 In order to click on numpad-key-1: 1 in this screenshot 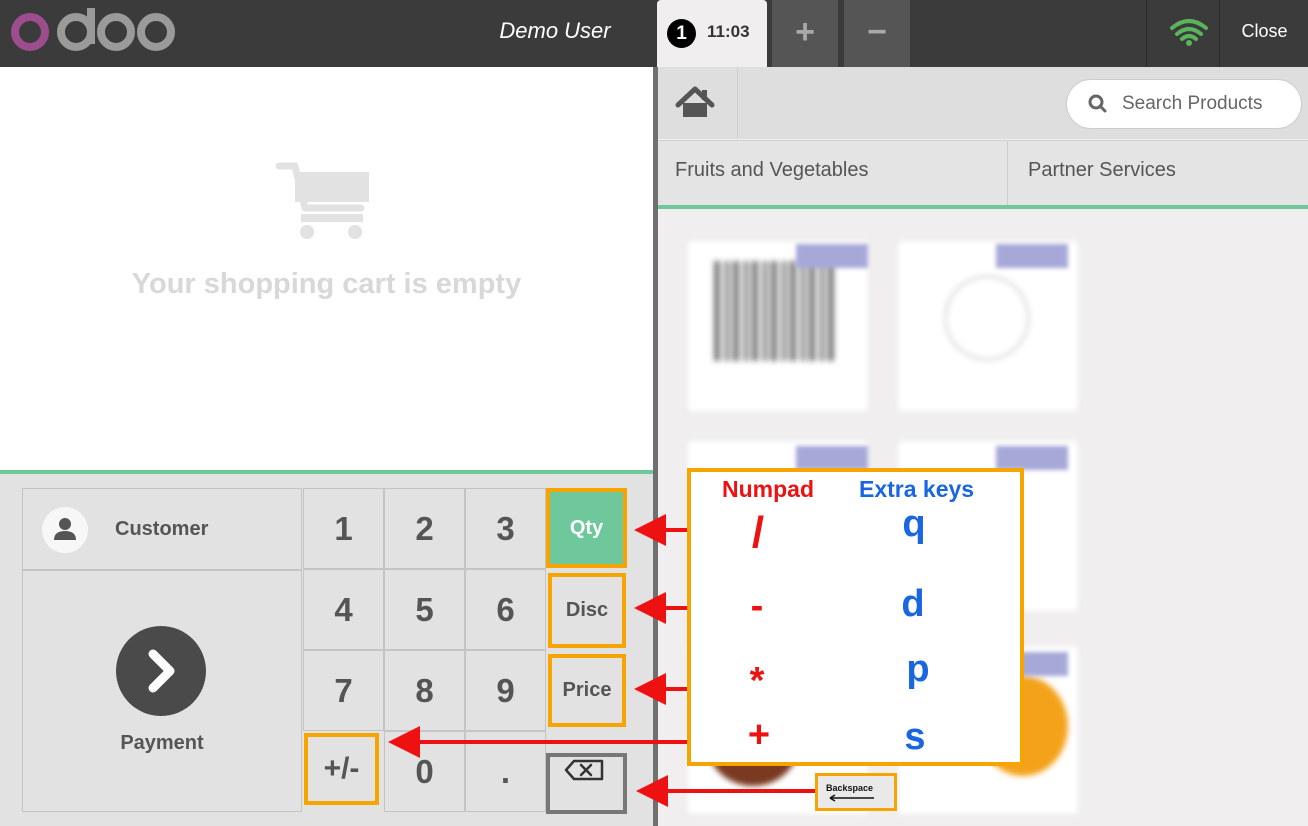, I will do `click(343, 528)`.